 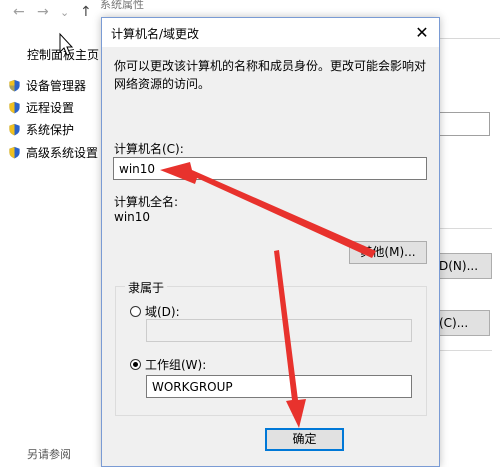 I want to click on sidebar-item-label: 系统保护, so click(x=50, y=129).